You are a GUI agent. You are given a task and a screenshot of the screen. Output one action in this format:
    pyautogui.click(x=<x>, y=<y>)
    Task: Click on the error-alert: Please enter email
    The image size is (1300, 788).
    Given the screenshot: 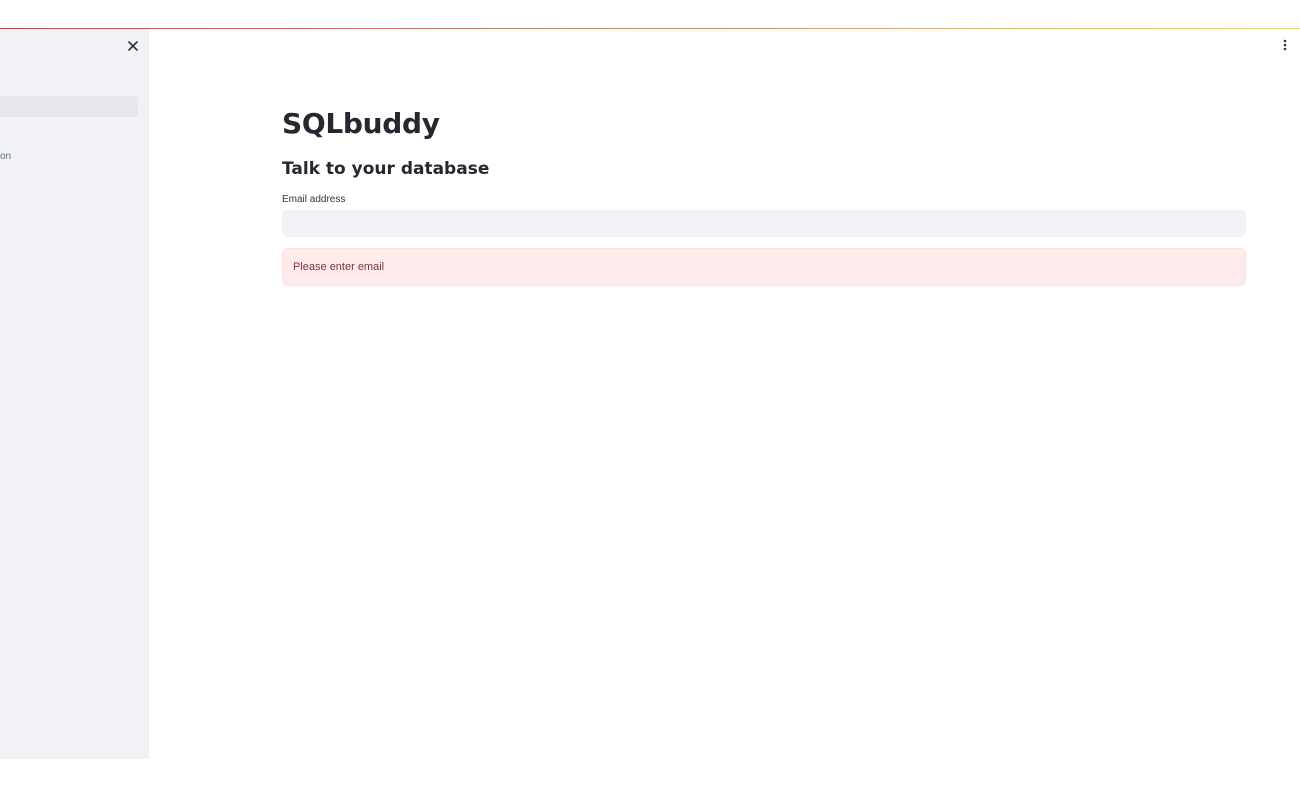 What is the action you would take?
    pyautogui.click(x=764, y=267)
    